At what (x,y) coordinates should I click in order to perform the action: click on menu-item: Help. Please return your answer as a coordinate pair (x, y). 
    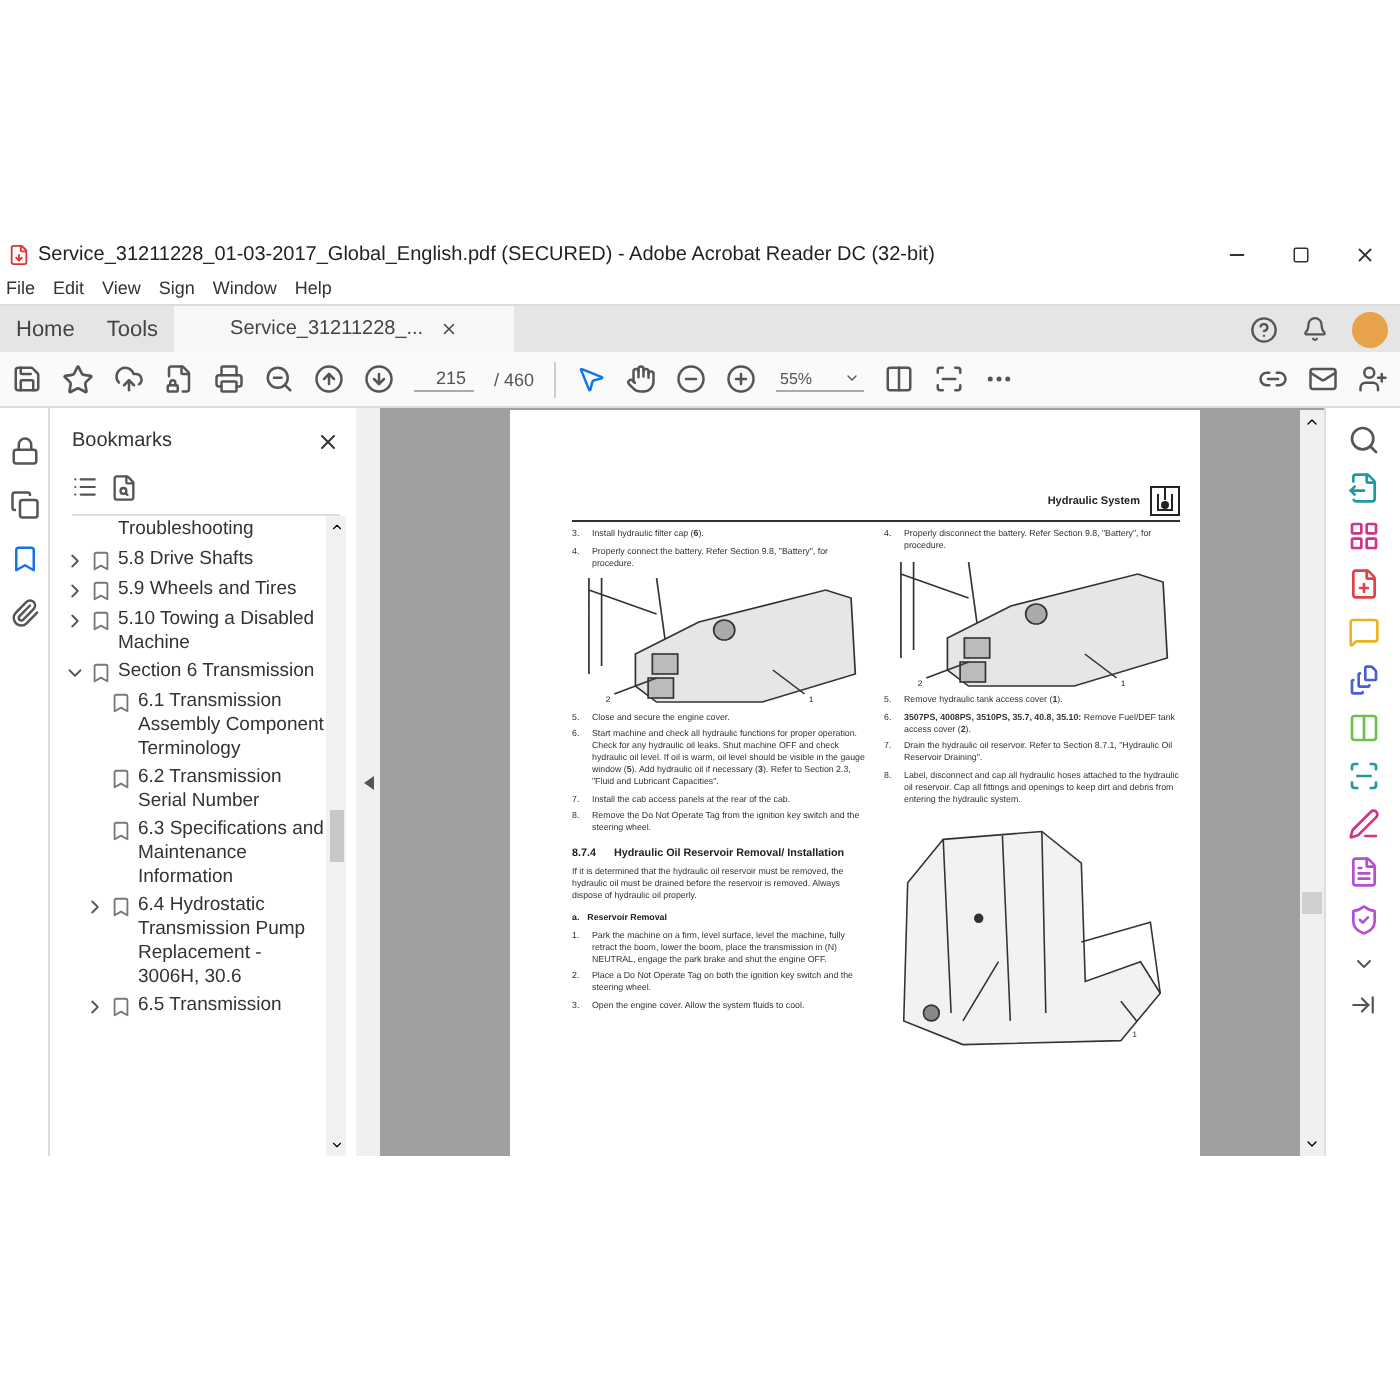
    Looking at the image, I should click on (313, 288).